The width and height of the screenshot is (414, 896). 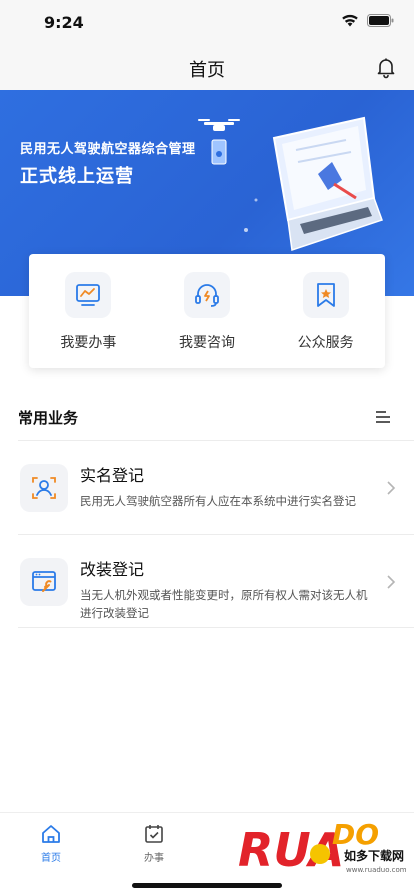 I want to click on banner-line1: 民用无人驾驶航空器综合管理, so click(x=108, y=149).